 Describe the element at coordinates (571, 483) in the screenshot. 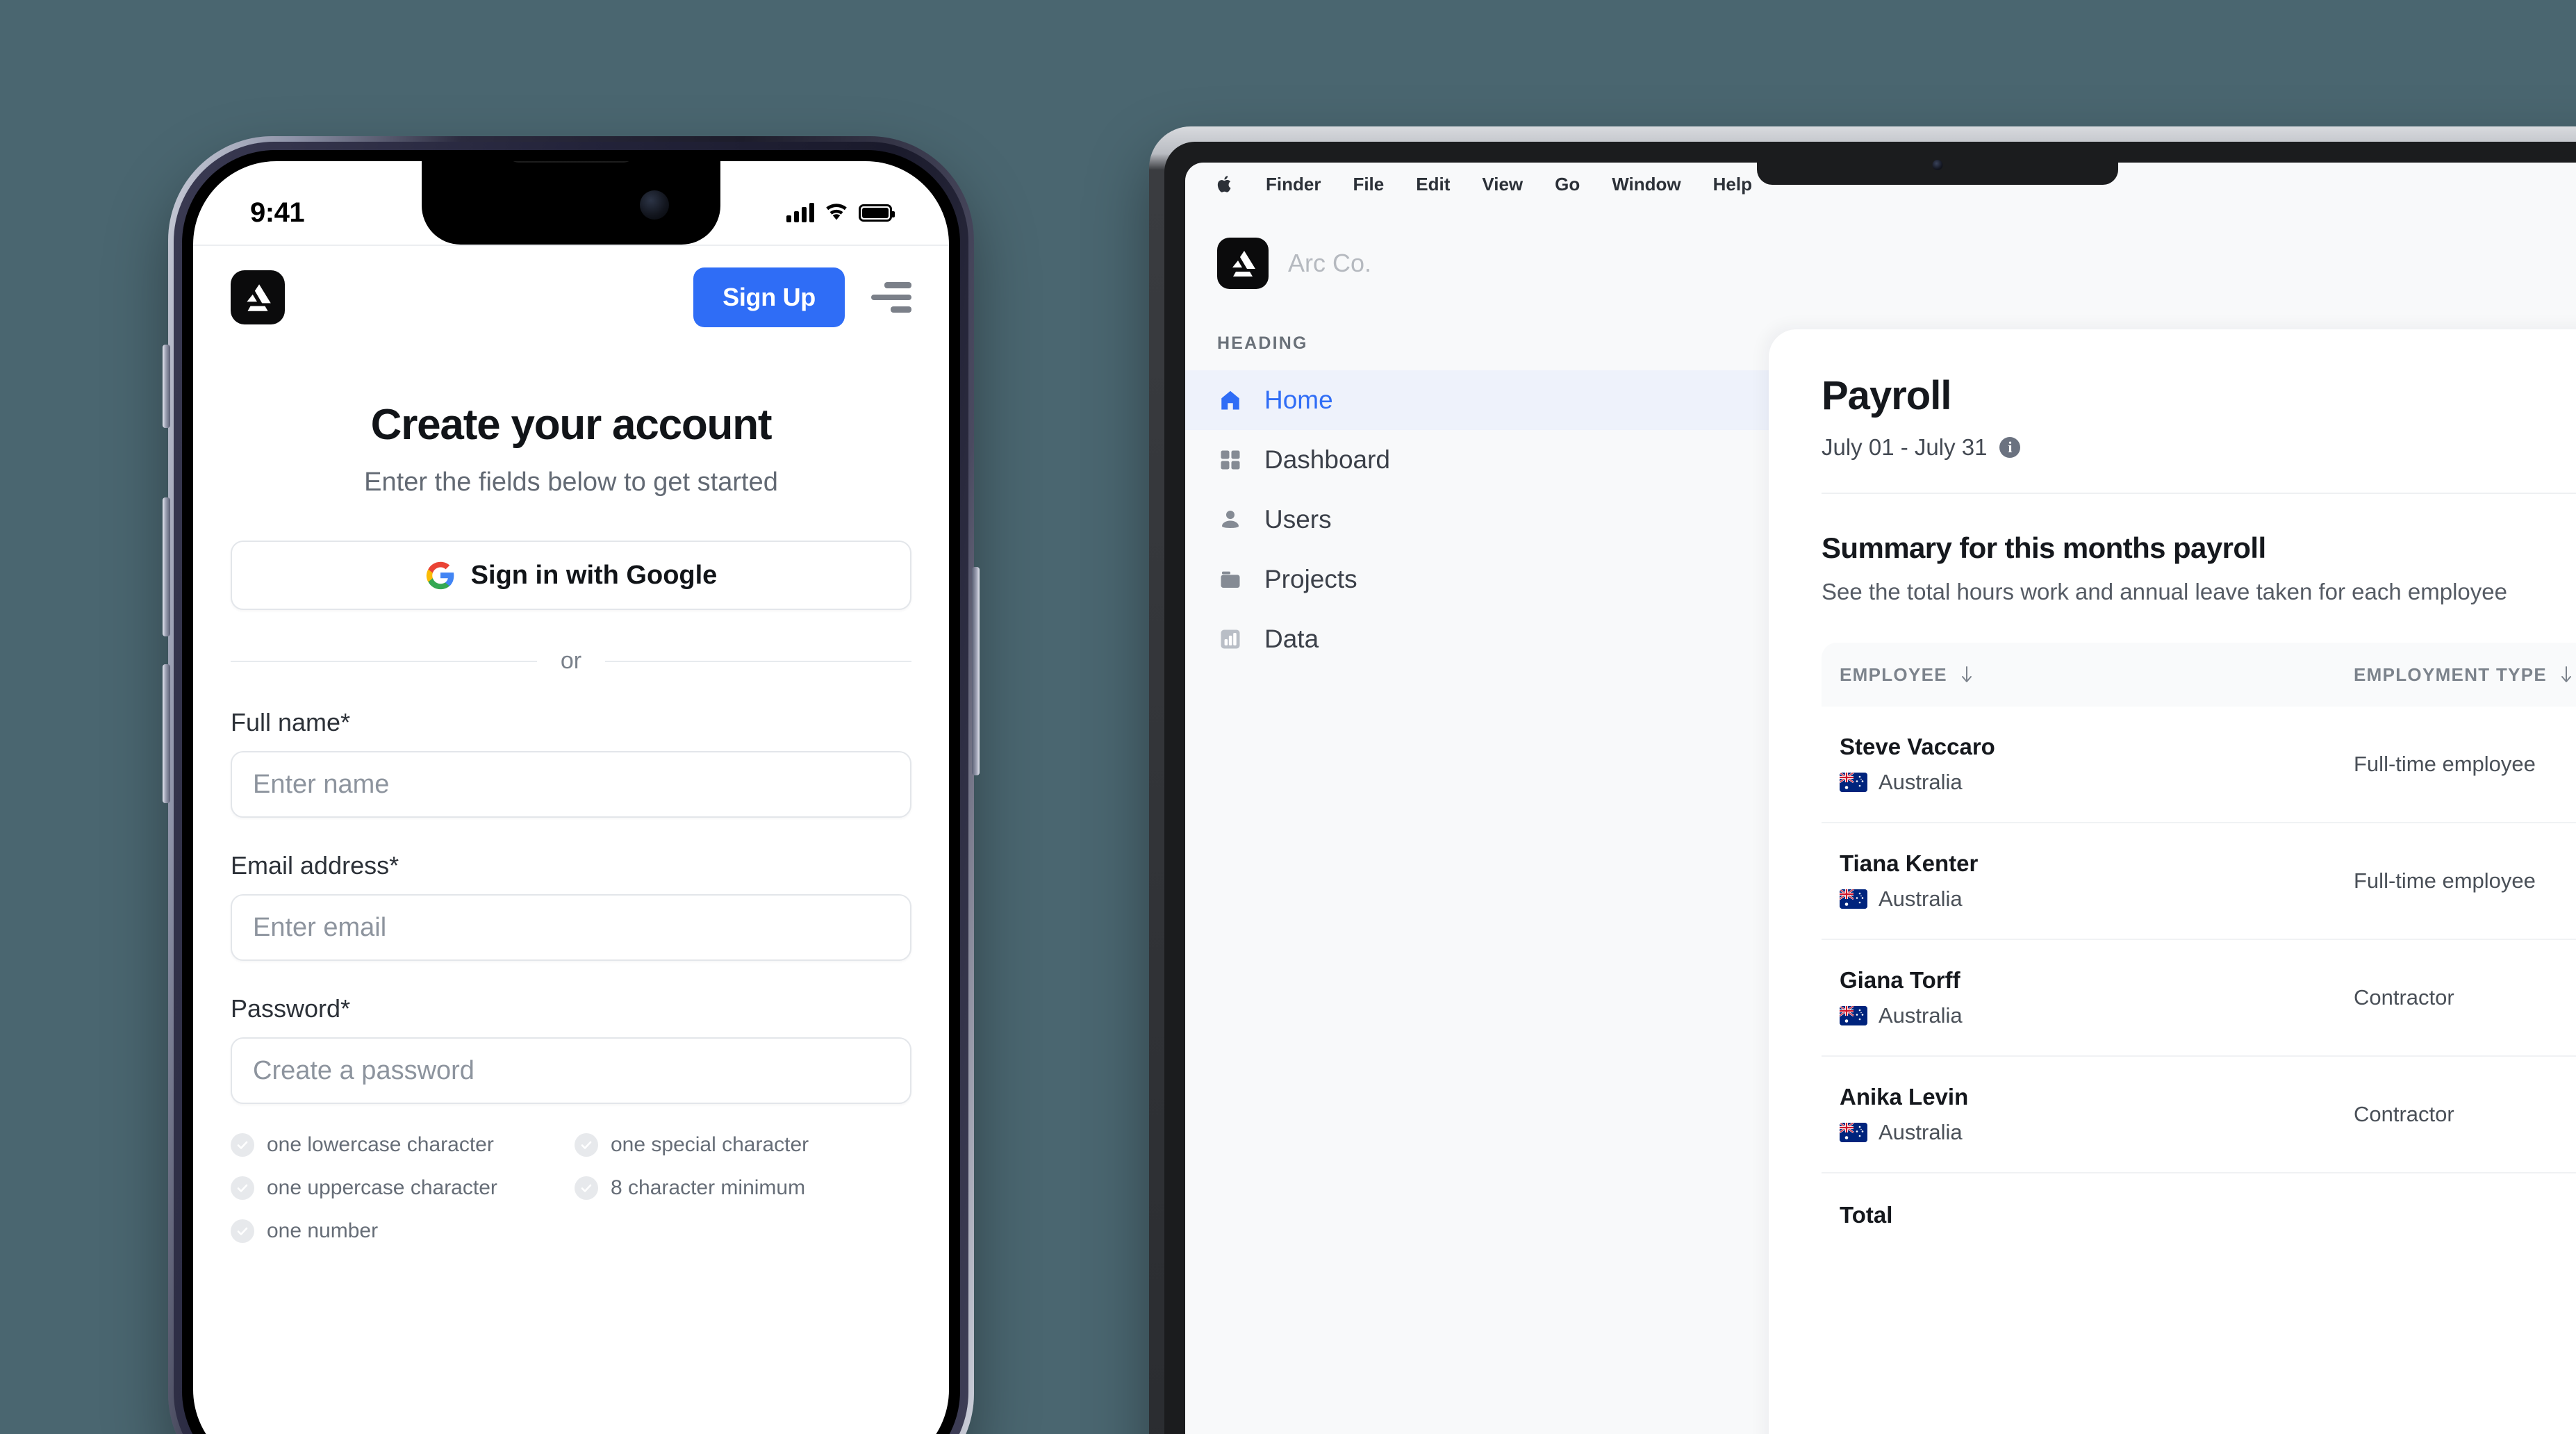

I see `page-subtitle: Enter the fields below to get started` at that location.